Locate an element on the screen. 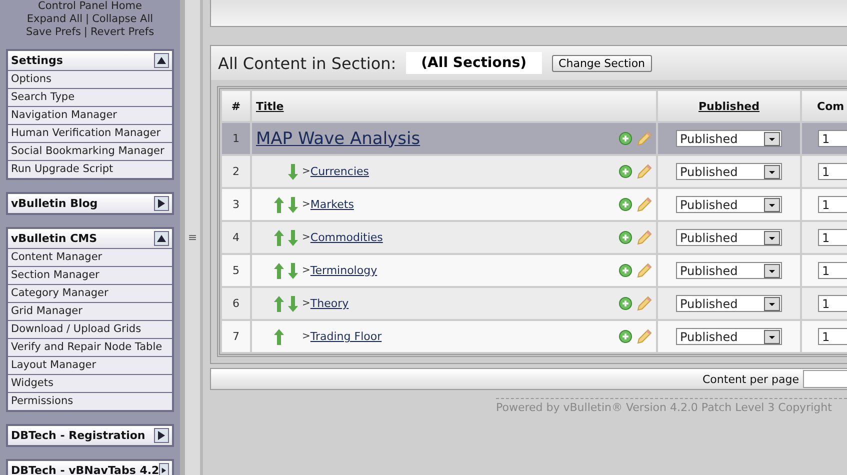  group-header: DBTech - vBNavTabs 4.2 is located at coordinates (90, 468).